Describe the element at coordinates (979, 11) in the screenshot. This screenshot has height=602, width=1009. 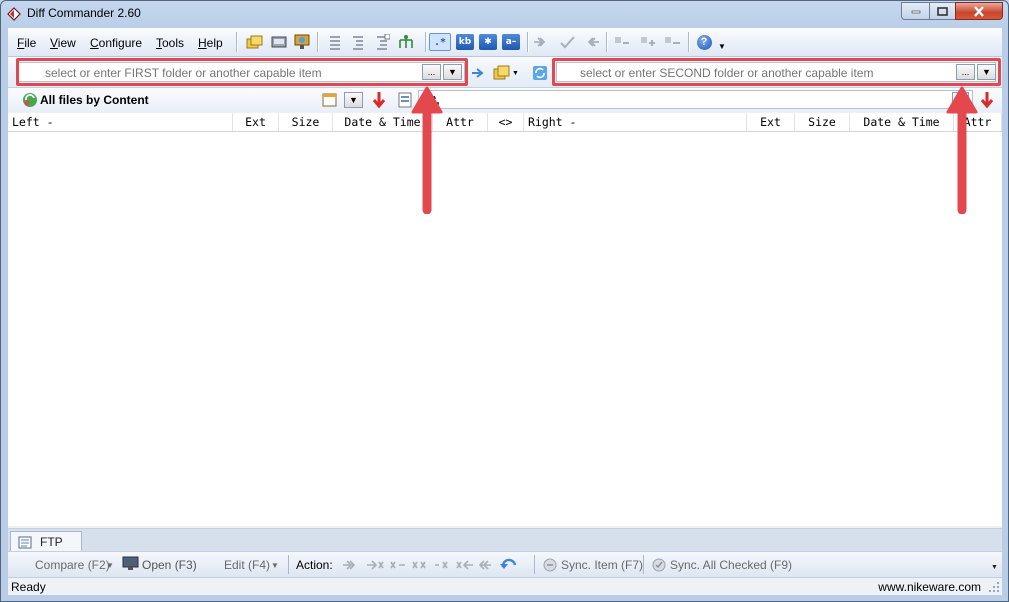
I see `close-button` at that location.